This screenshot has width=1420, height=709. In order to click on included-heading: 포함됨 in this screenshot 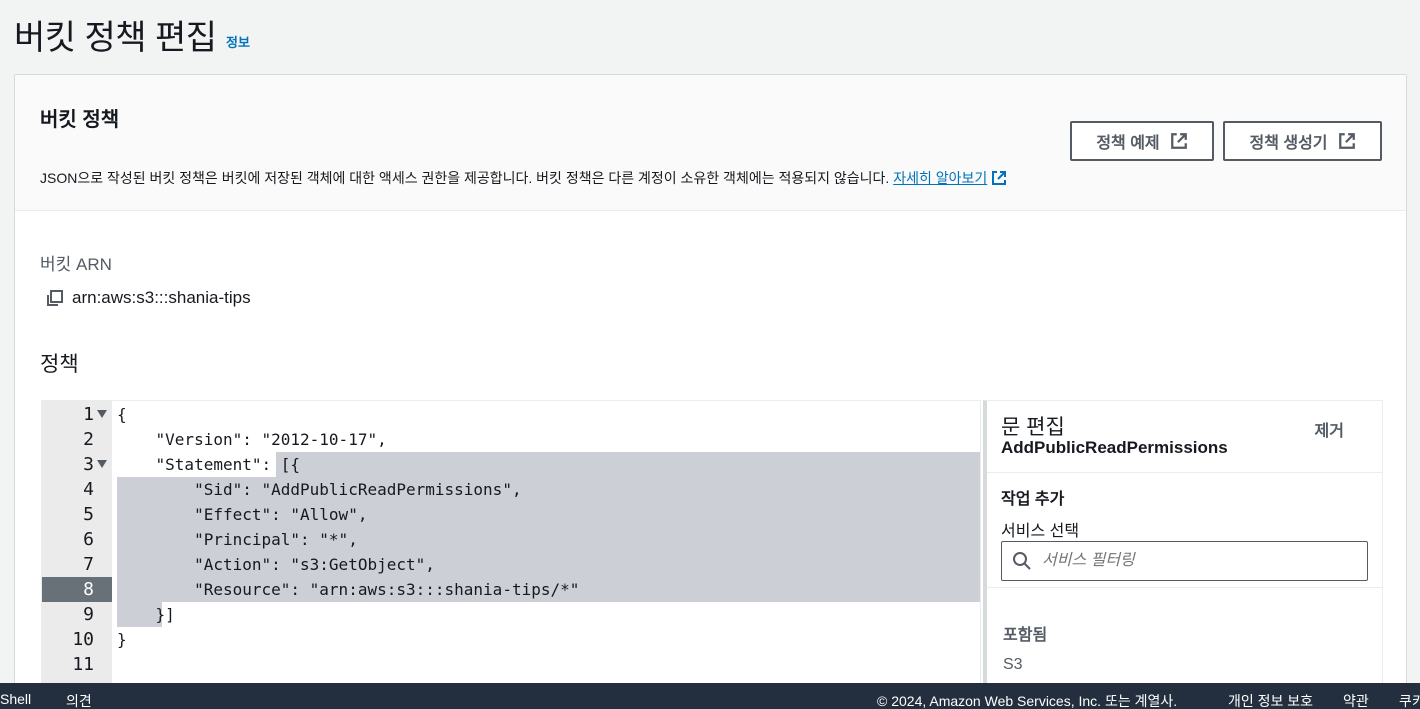, I will do `click(1025, 635)`.